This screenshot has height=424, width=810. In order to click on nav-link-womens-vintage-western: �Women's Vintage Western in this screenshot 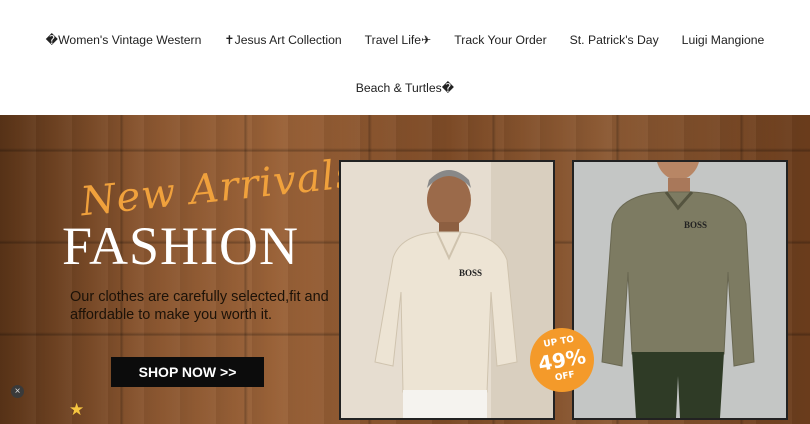, I will do `click(124, 40)`.